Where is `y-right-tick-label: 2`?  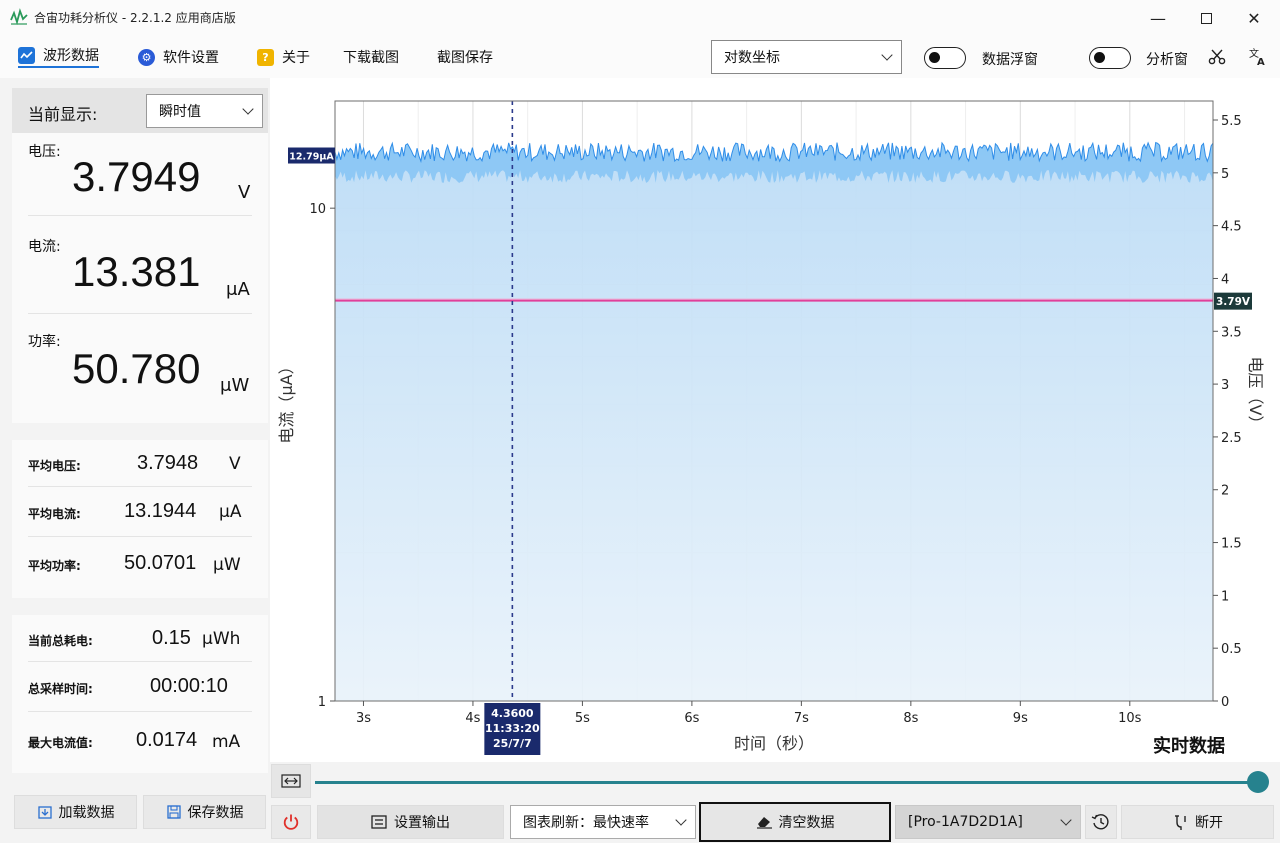
y-right-tick-label: 2 is located at coordinates (1225, 491).